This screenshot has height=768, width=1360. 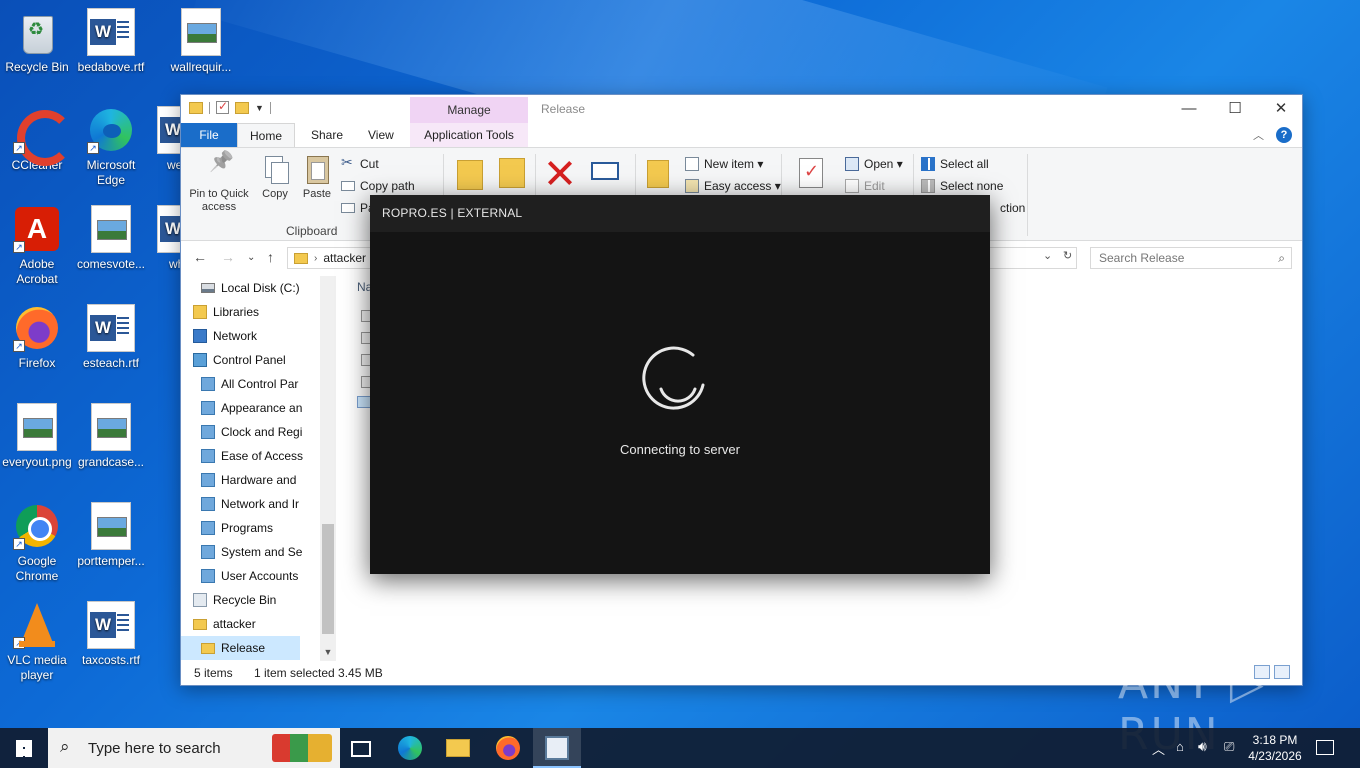 I want to click on network-icon: ⎚, so click(x=1229, y=753).